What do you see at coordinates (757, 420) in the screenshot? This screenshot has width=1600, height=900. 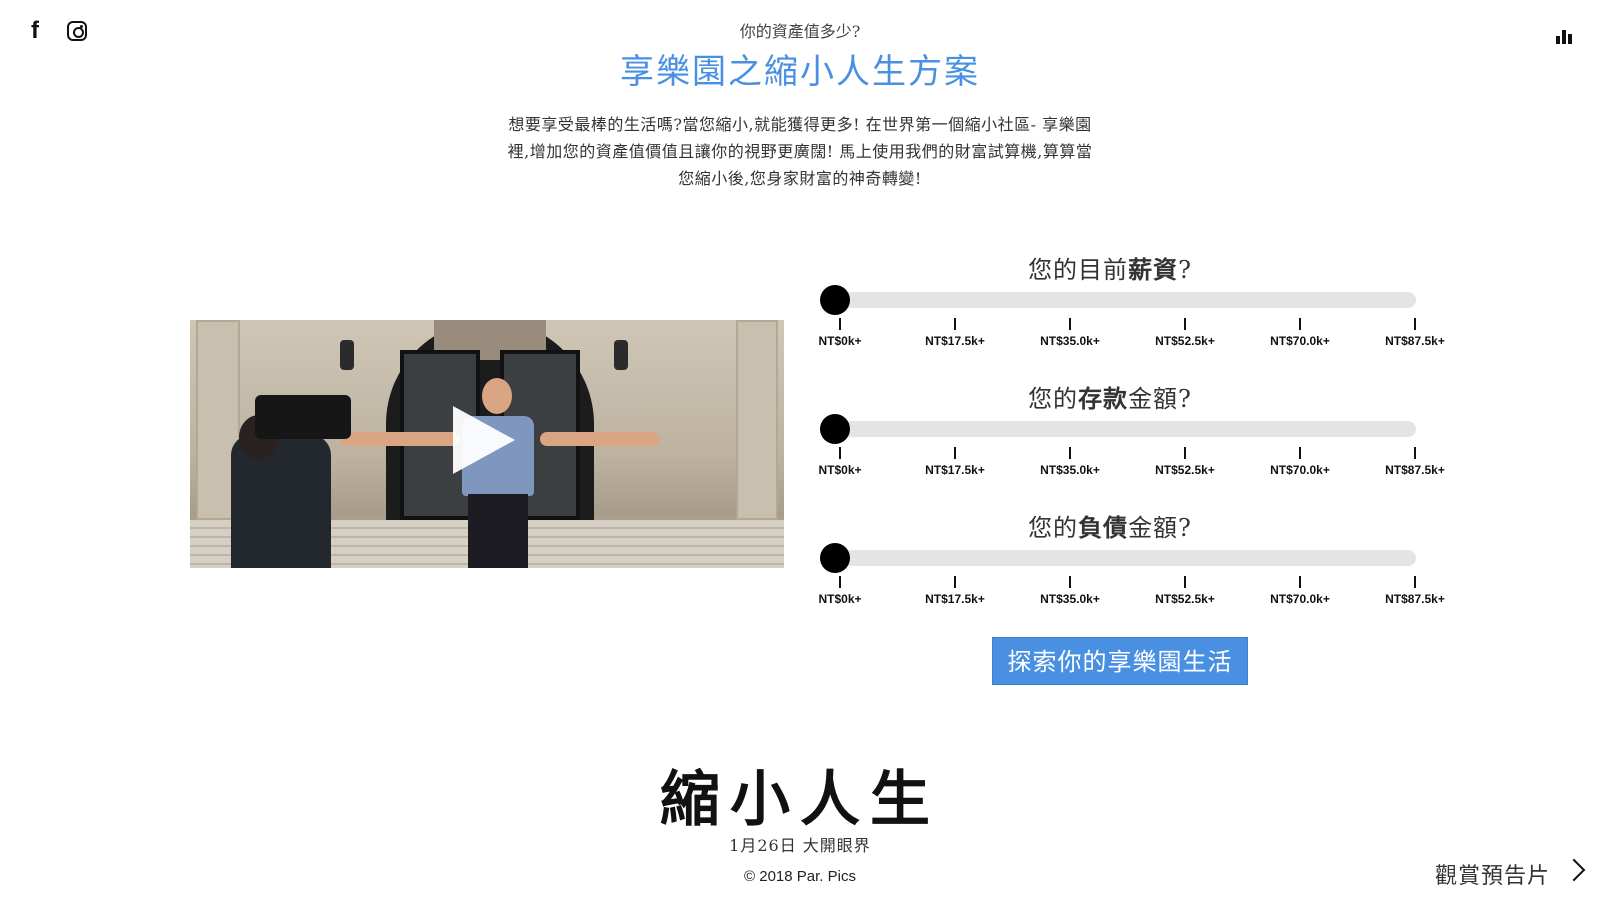 I see `video-pillar` at bounding box center [757, 420].